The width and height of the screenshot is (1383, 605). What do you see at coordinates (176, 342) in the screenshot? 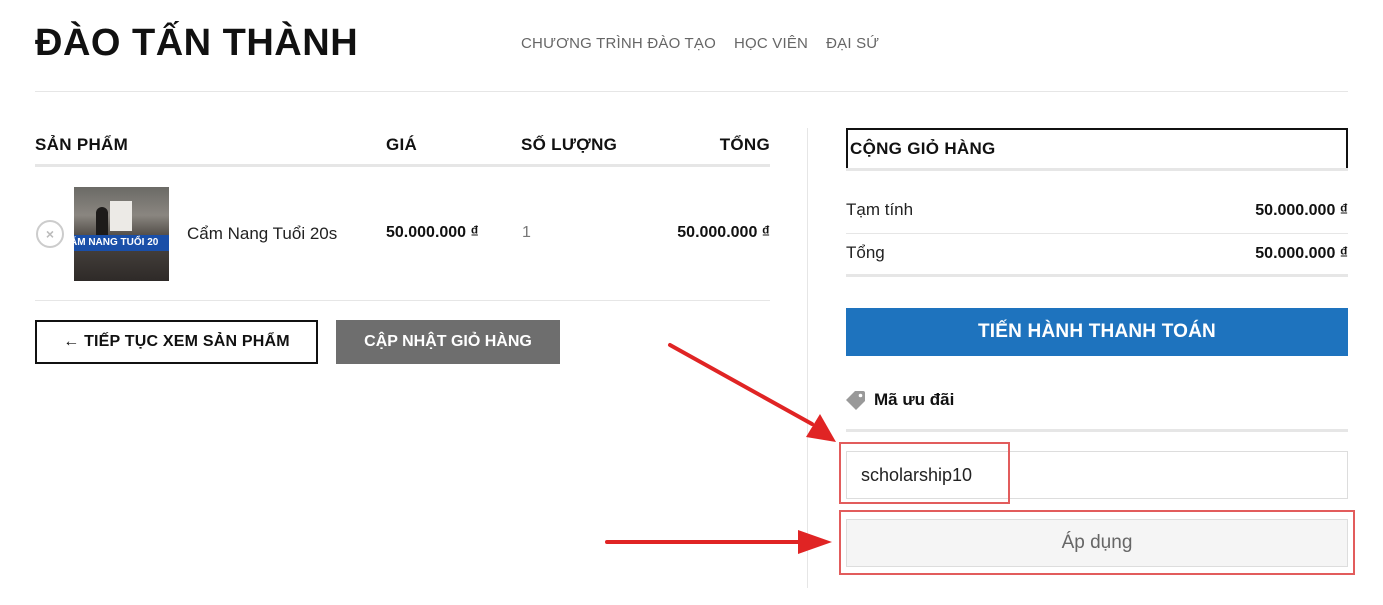
I see `continue-shopping-button: ← TIẾP TỤC XEM SẢN PHẨM` at bounding box center [176, 342].